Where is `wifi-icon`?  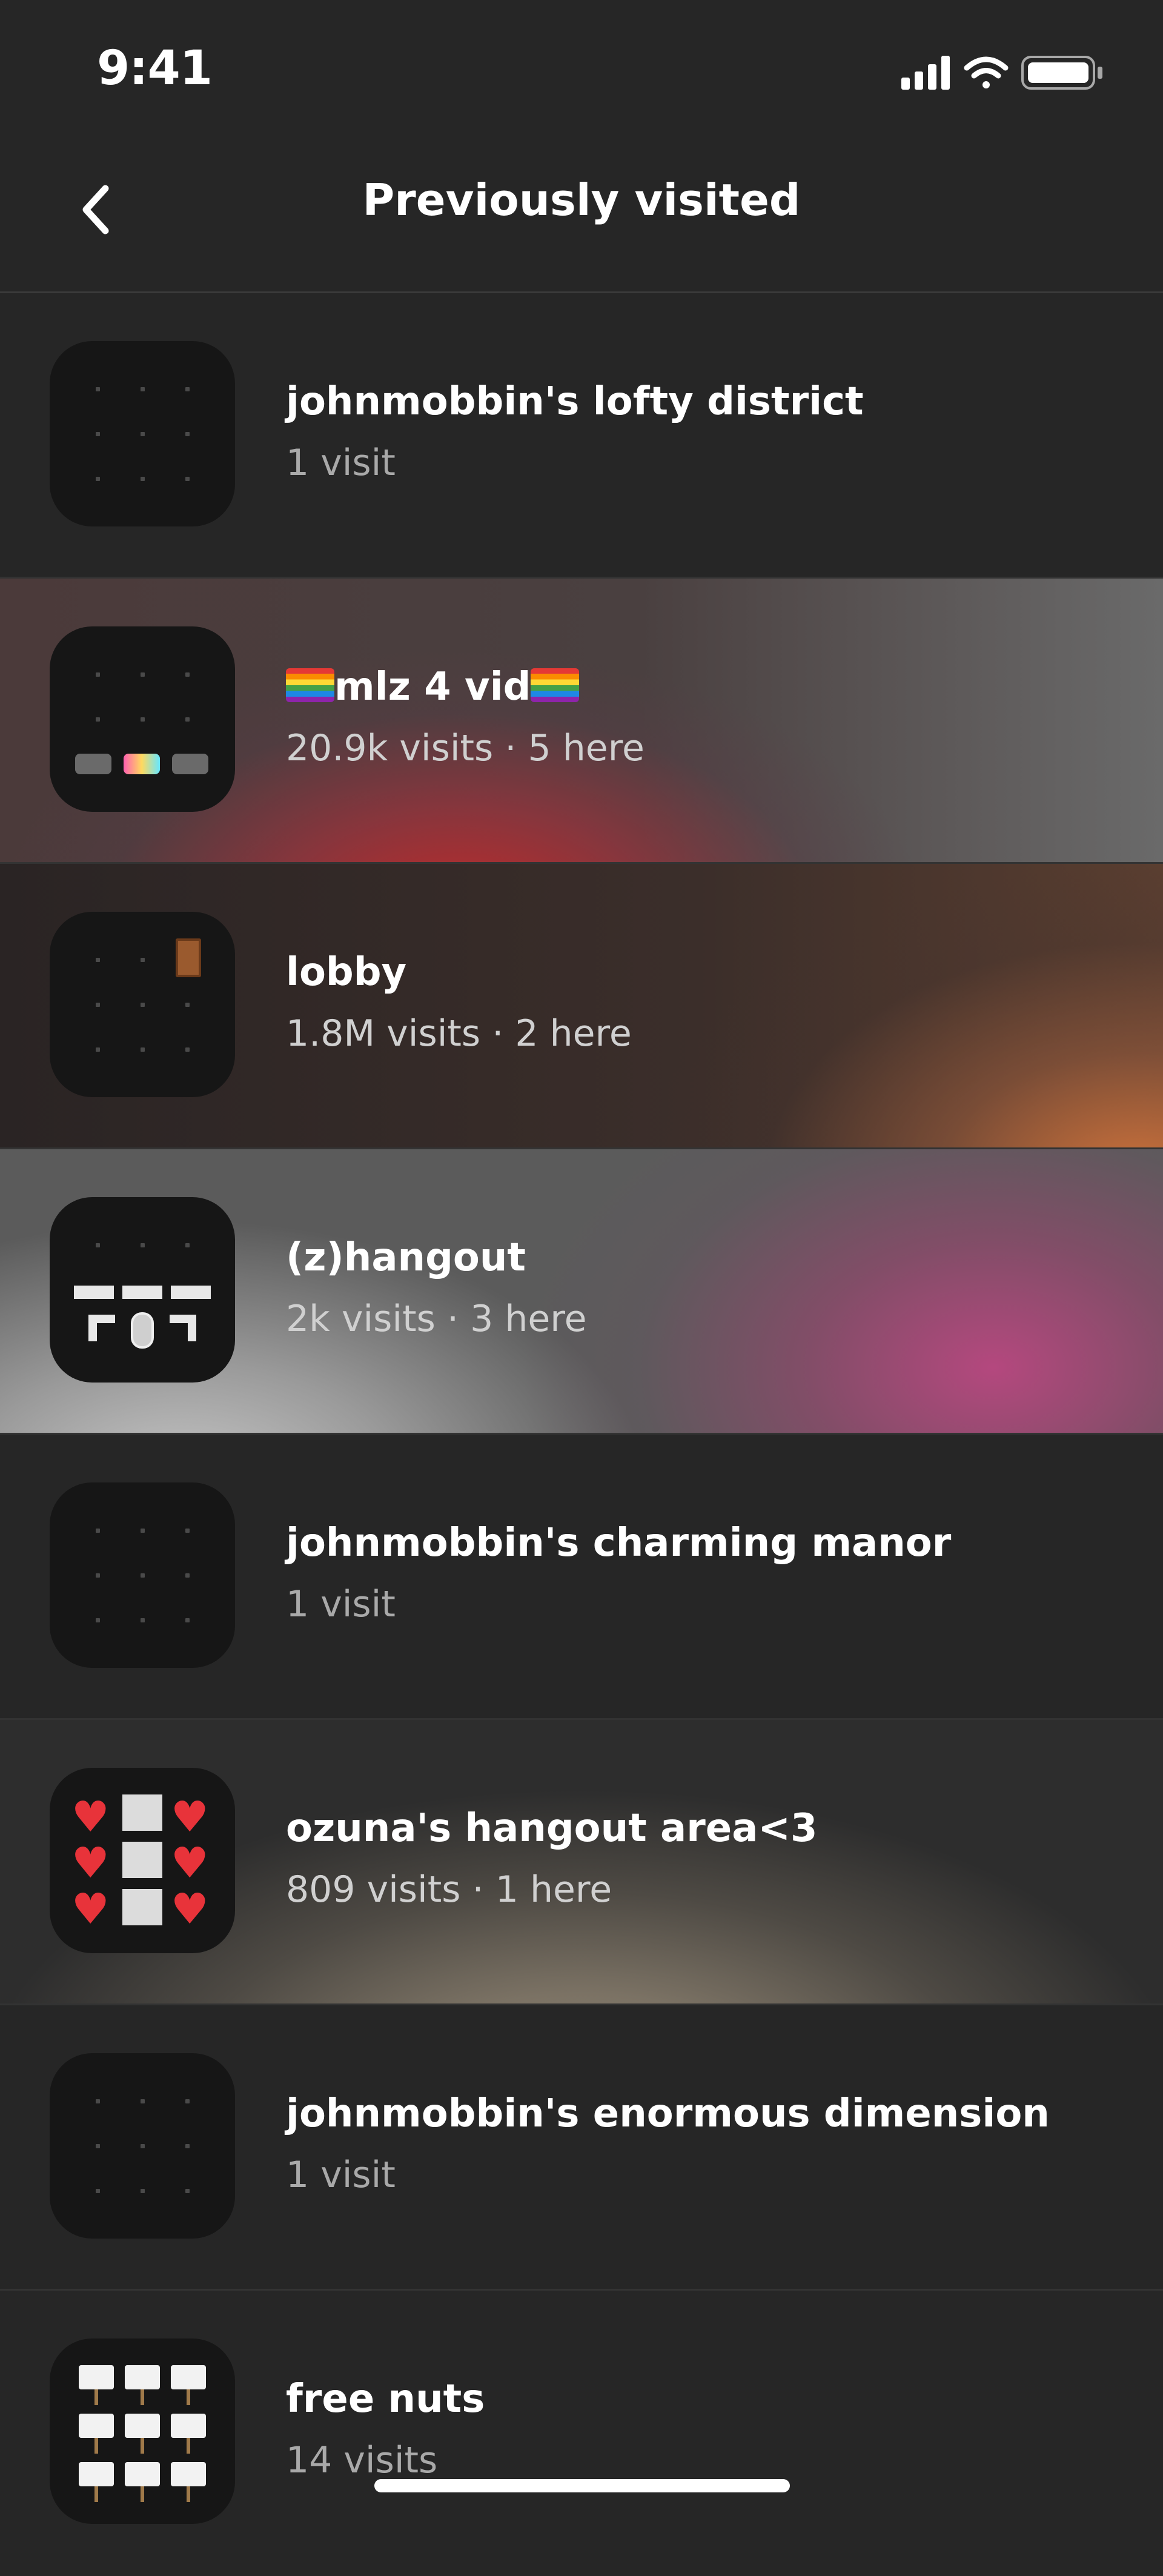
wifi-icon is located at coordinates (986, 72).